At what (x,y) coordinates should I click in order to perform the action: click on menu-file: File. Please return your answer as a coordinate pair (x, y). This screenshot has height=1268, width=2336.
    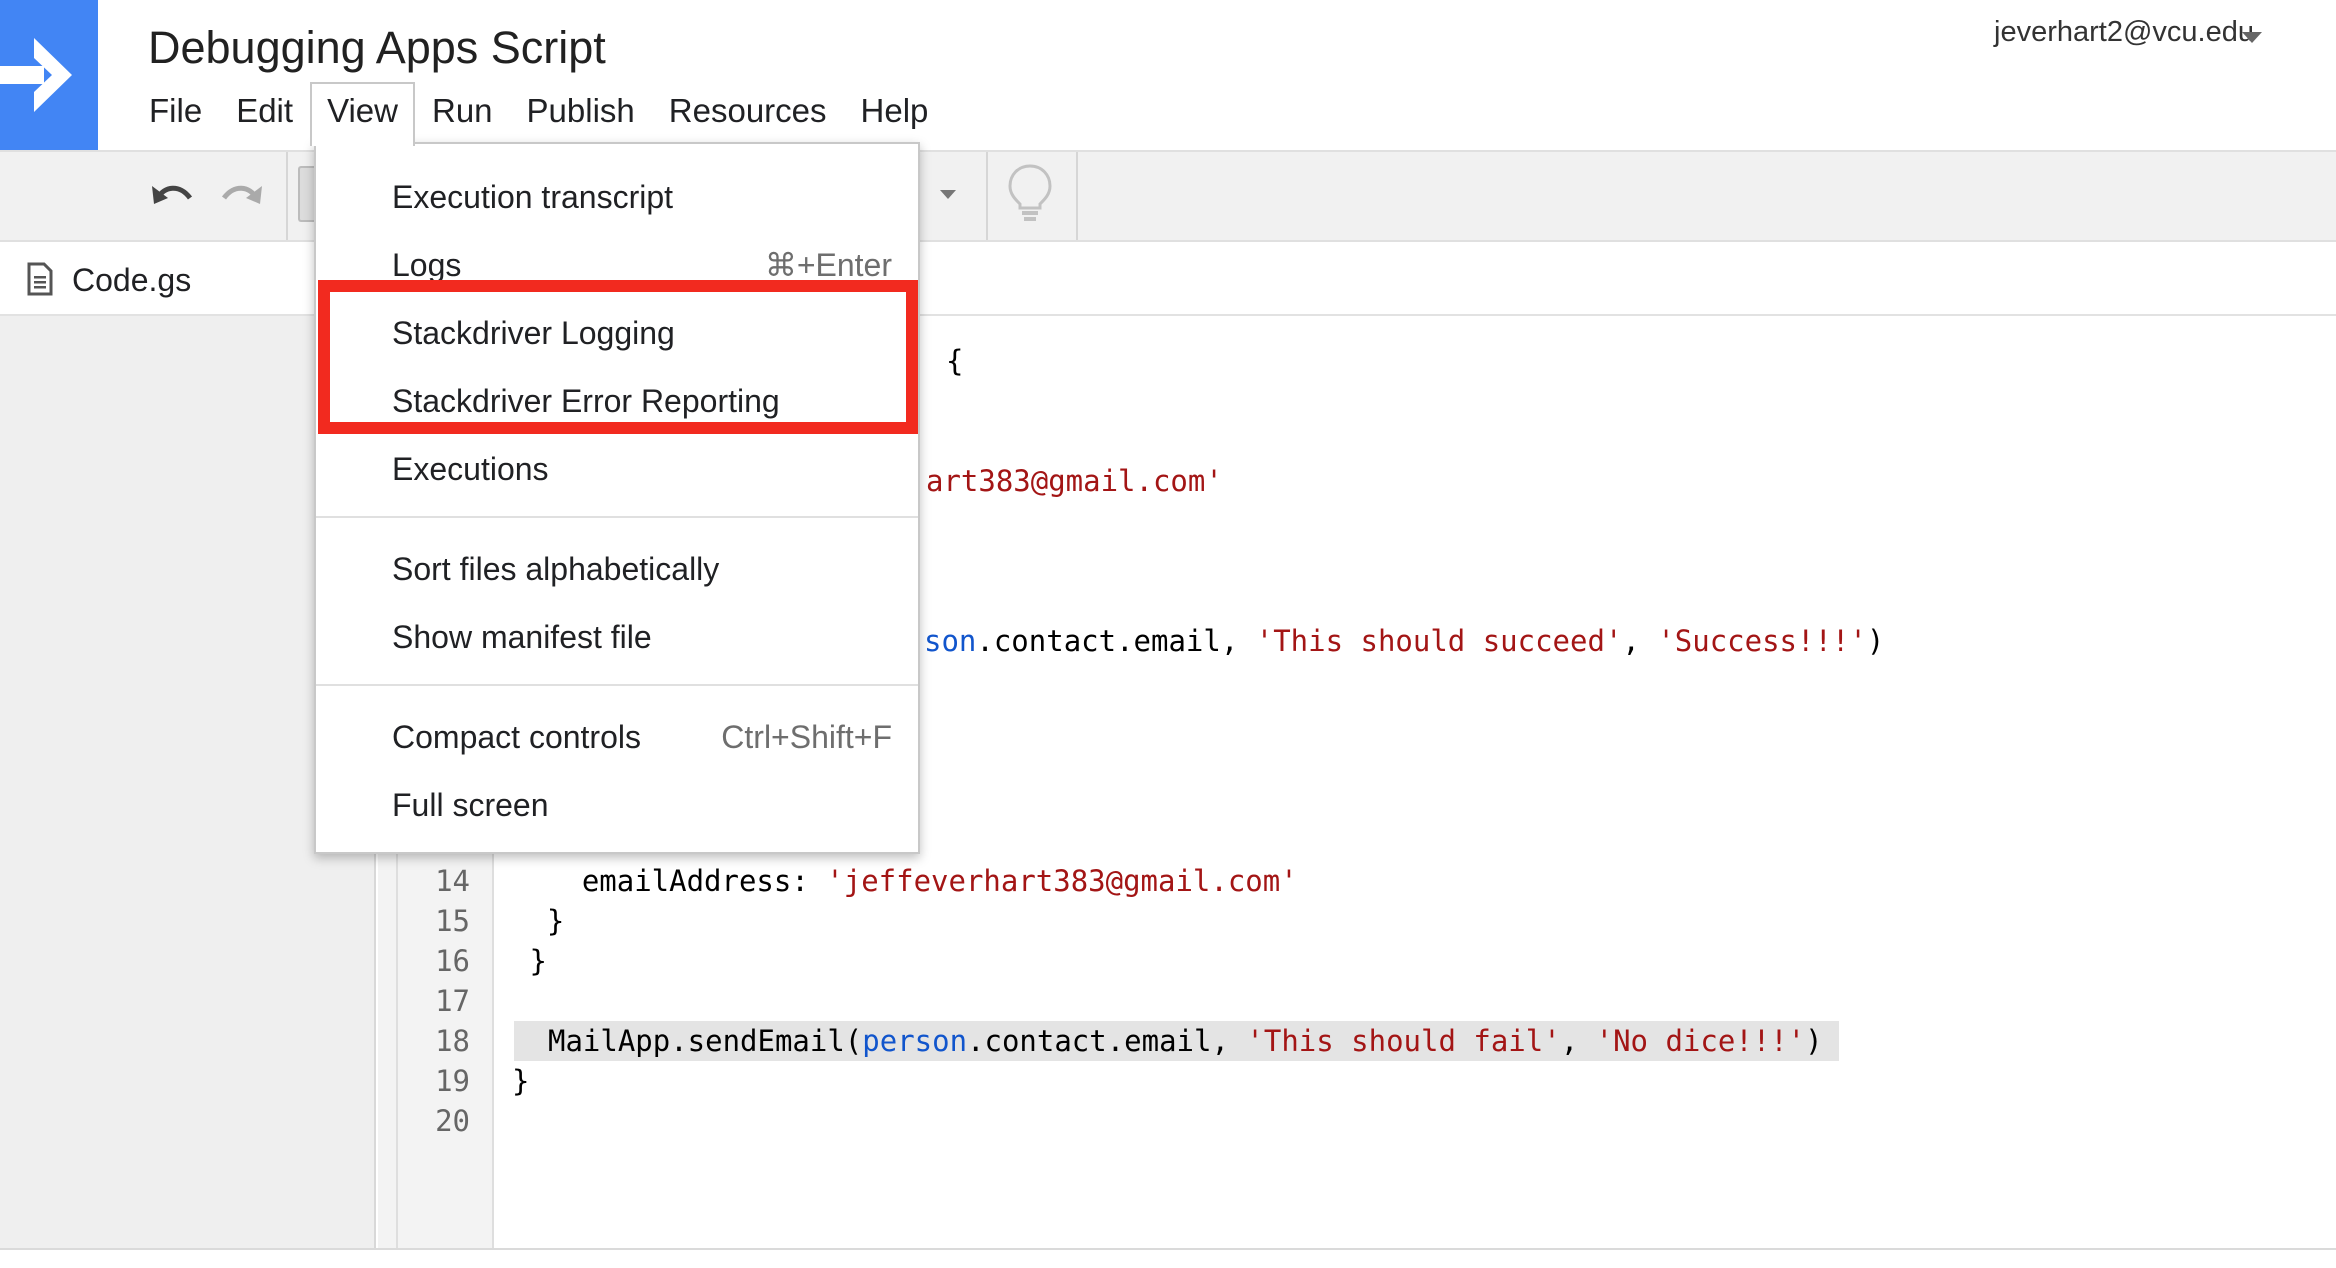
    Looking at the image, I should click on (175, 112).